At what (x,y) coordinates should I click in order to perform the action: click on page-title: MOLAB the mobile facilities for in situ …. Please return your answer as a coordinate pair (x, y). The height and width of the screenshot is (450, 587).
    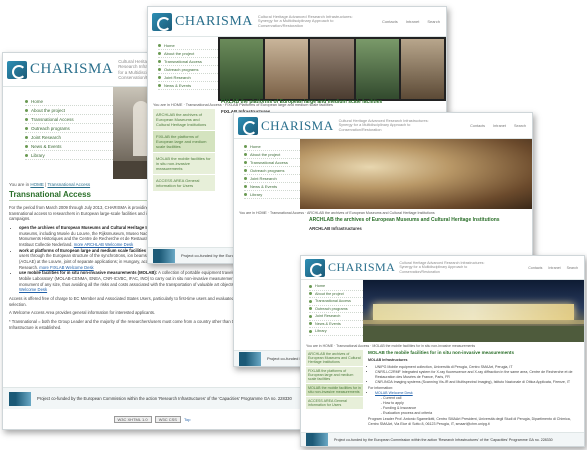
    Looking at the image, I should click on (441, 352).